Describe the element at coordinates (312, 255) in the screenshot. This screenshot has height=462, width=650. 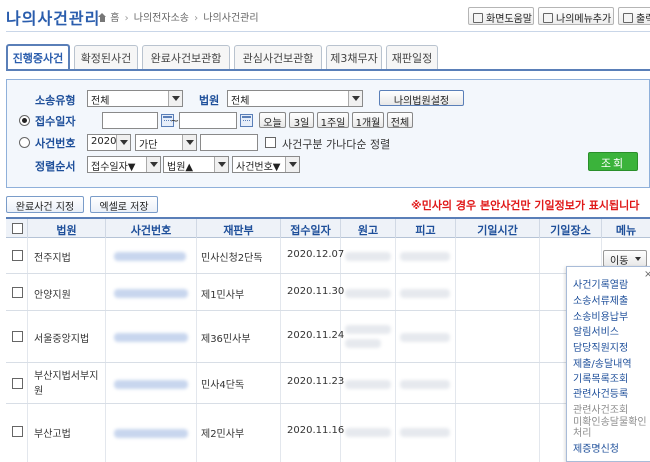
I see `row-date-cell: 2020.12.07` at that location.